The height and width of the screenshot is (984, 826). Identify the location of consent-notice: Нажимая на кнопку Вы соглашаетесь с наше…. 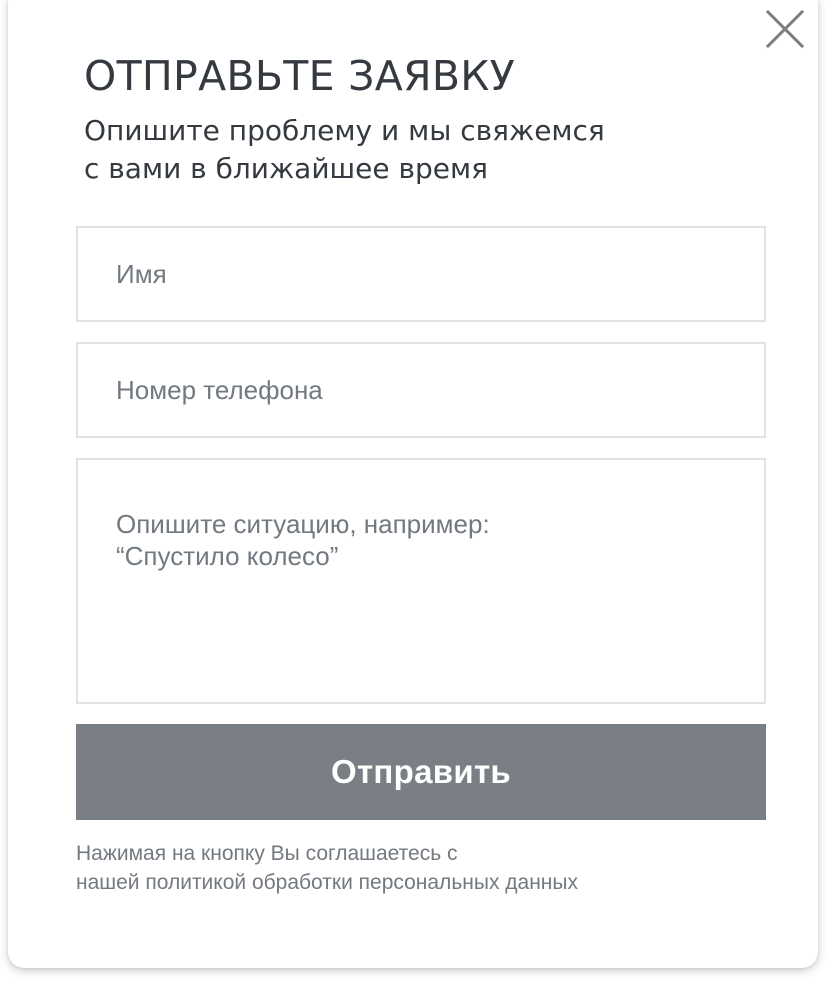
(396, 868).